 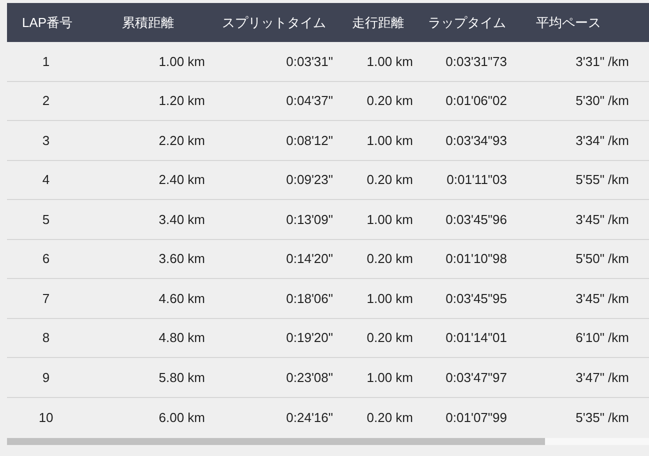 I want to click on table-cell-text: 0:03'31", so click(x=309, y=61).